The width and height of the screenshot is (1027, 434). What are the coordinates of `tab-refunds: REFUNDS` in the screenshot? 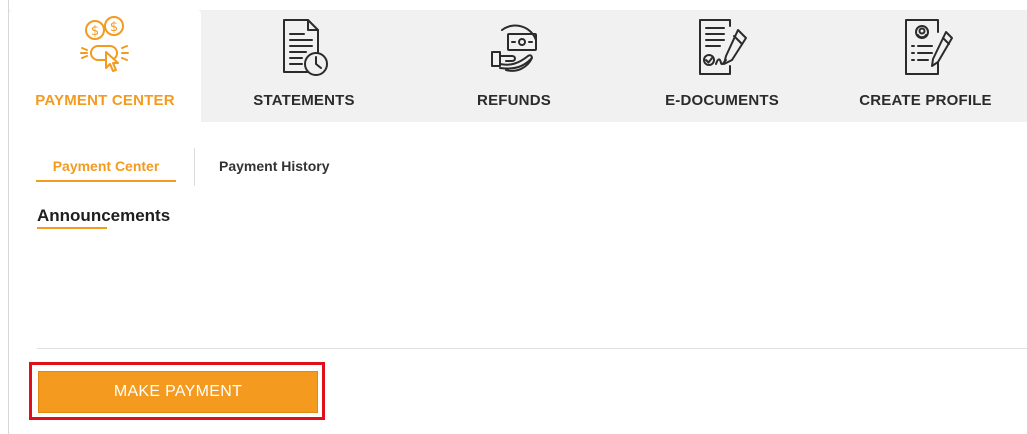 It's located at (514, 66).